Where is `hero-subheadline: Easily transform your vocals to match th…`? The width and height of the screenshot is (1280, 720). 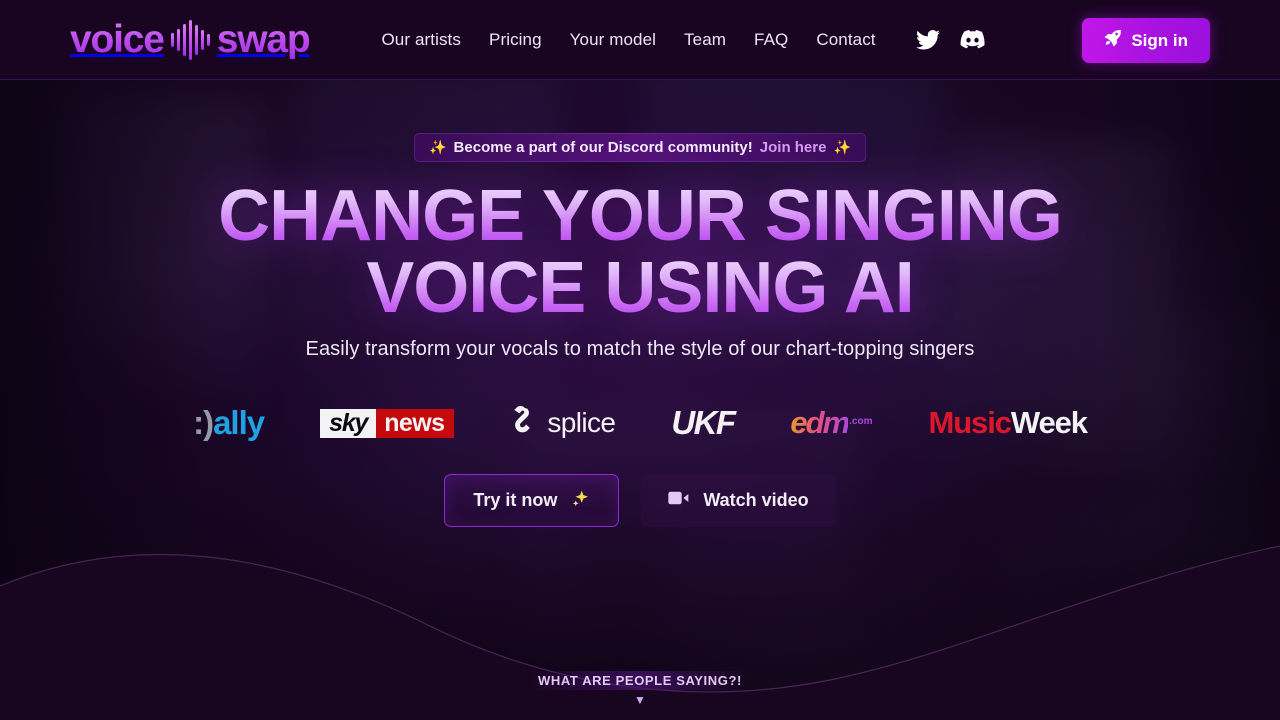
hero-subheadline: Easily transform your vocals to match th… is located at coordinates (640, 349).